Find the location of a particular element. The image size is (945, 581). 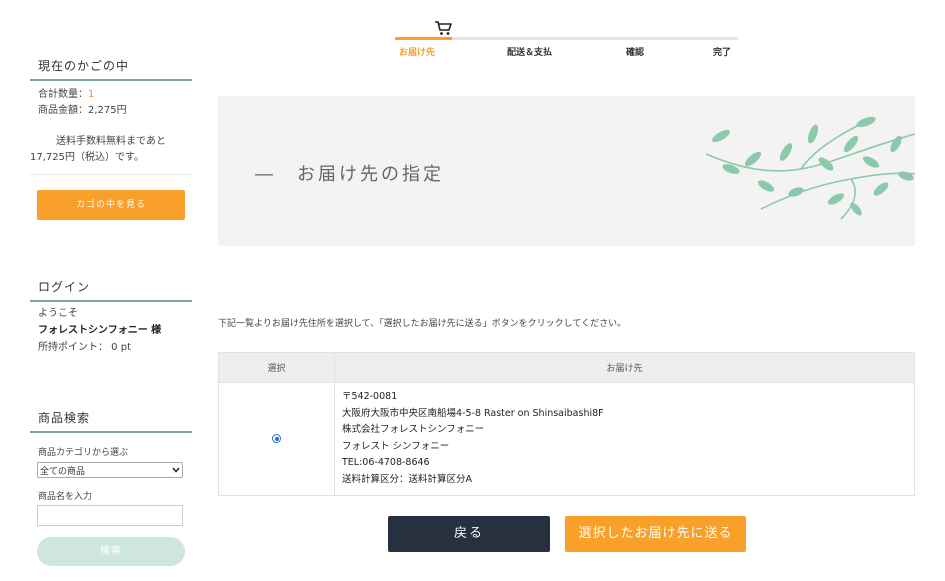

search-category-selected: 全ての商品 is located at coordinates (63, 471).